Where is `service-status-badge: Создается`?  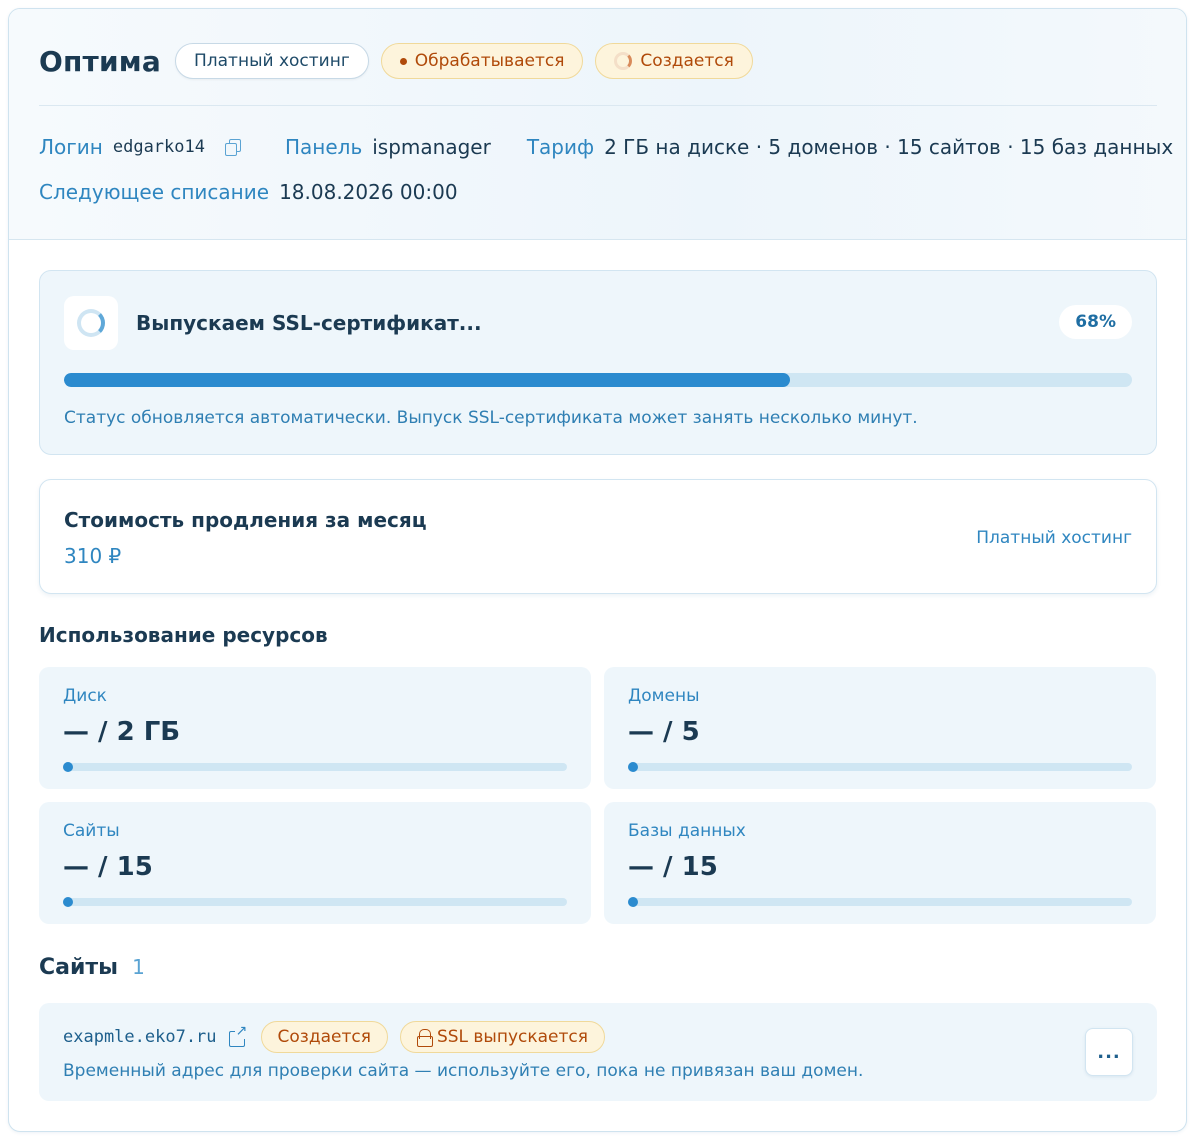
service-status-badge: Создается is located at coordinates (674, 61).